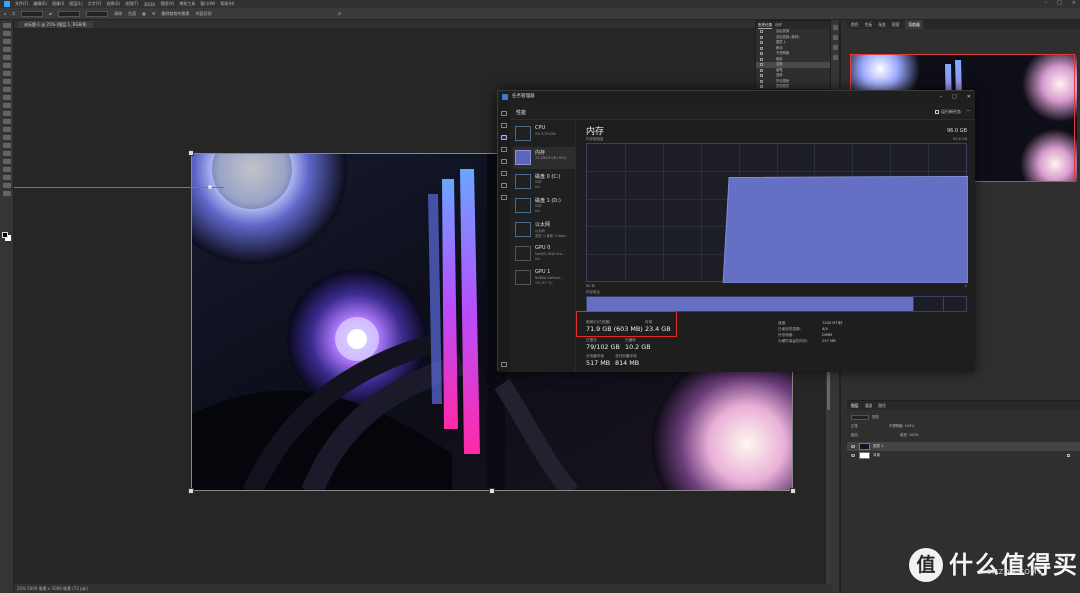 Image resolution: width=1080 pixels, height=593 pixels. I want to click on straighten-button: 拉直, so click(132, 14).